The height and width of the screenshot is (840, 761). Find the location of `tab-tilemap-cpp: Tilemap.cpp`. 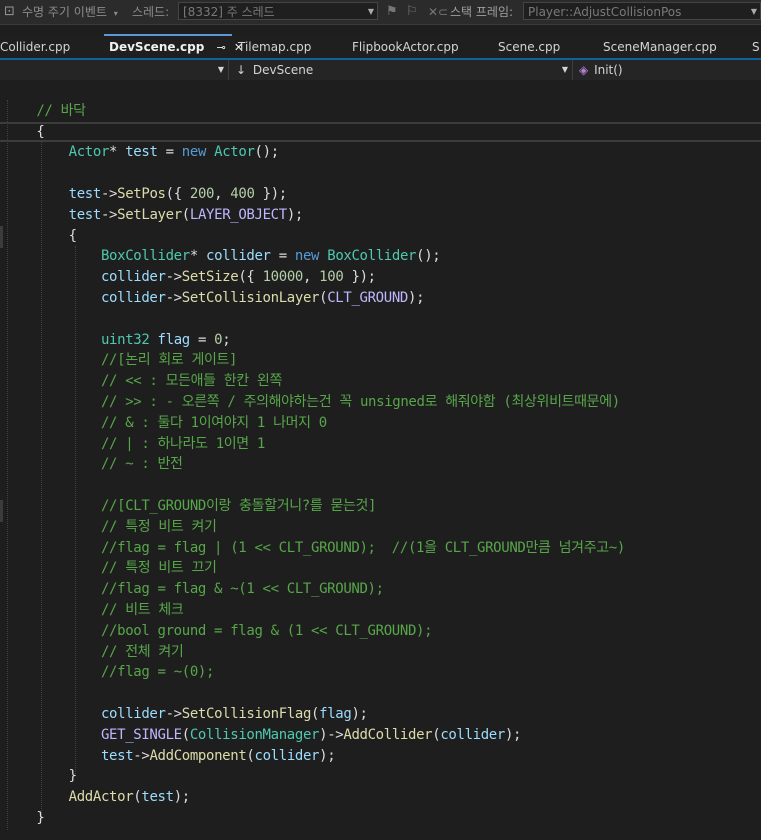

tab-tilemap-cpp: Tilemap.cpp is located at coordinates (274, 47).